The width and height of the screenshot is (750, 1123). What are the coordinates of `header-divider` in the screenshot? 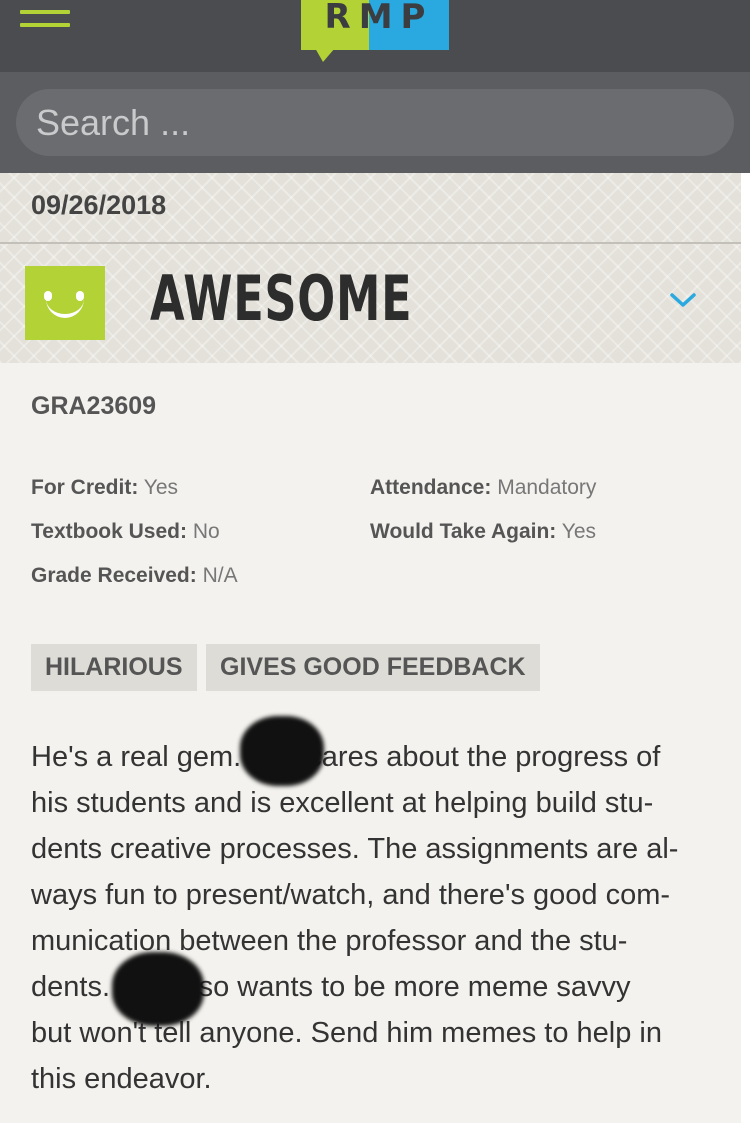 It's located at (370, 243).